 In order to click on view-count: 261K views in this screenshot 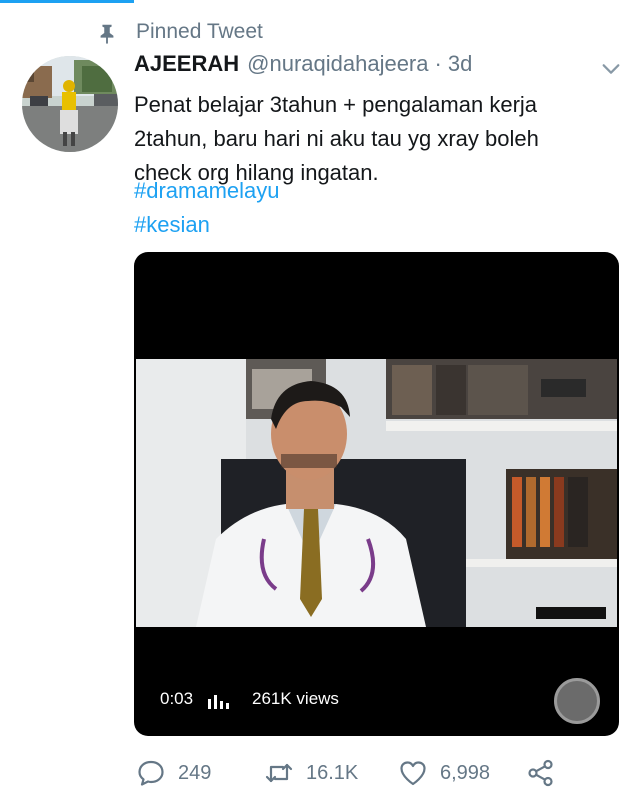, I will do `click(295, 698)`.